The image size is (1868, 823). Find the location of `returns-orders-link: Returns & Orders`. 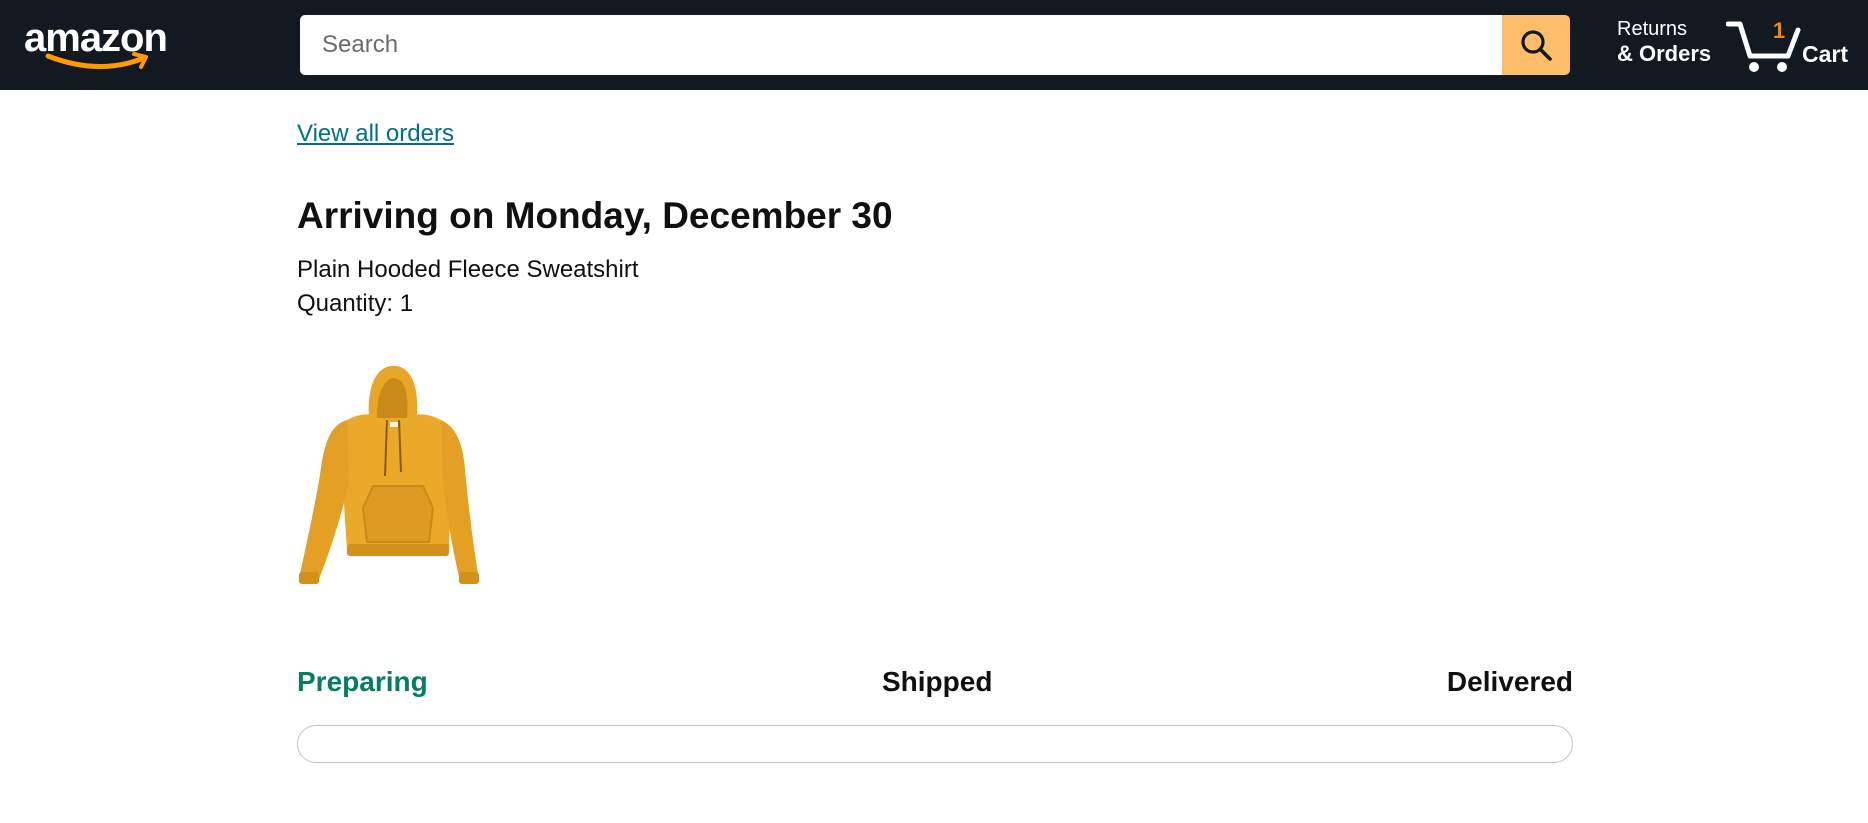

returns-orders-link: Returns & Orders is located at coordinates (1664, 42).